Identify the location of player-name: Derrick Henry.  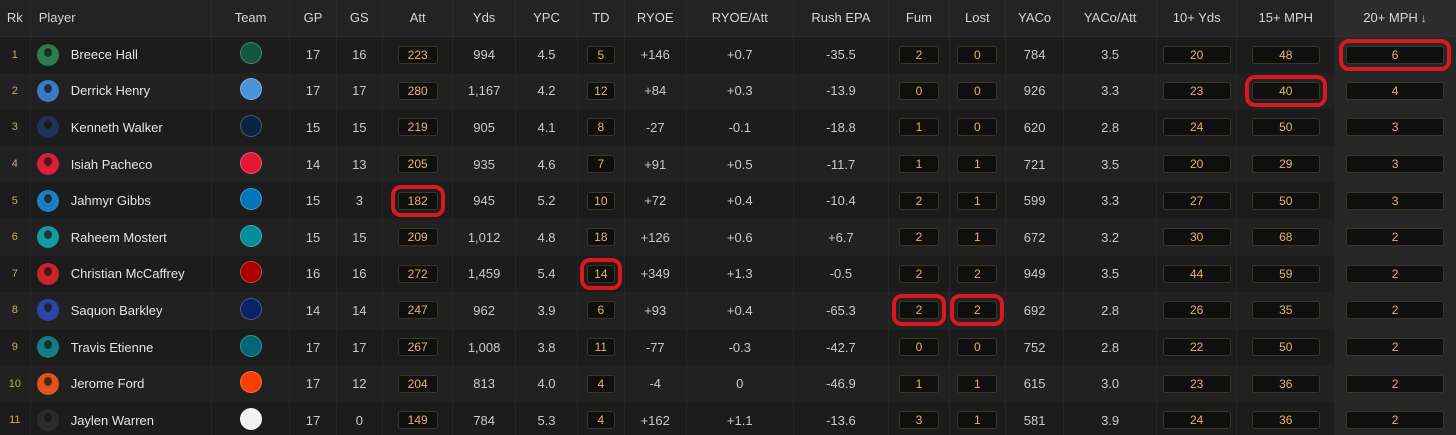
(110, 90).